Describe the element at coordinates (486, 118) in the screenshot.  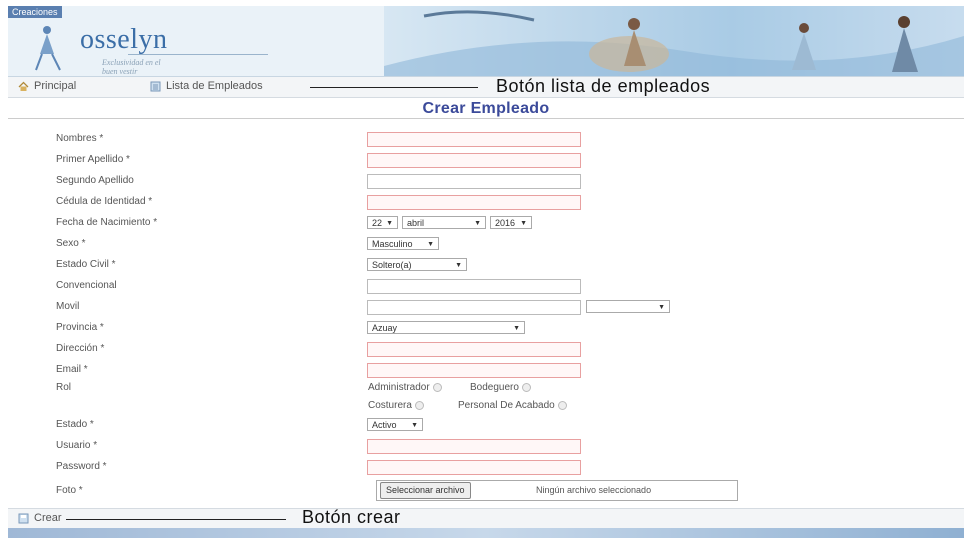
I see `title-divider` at that location.